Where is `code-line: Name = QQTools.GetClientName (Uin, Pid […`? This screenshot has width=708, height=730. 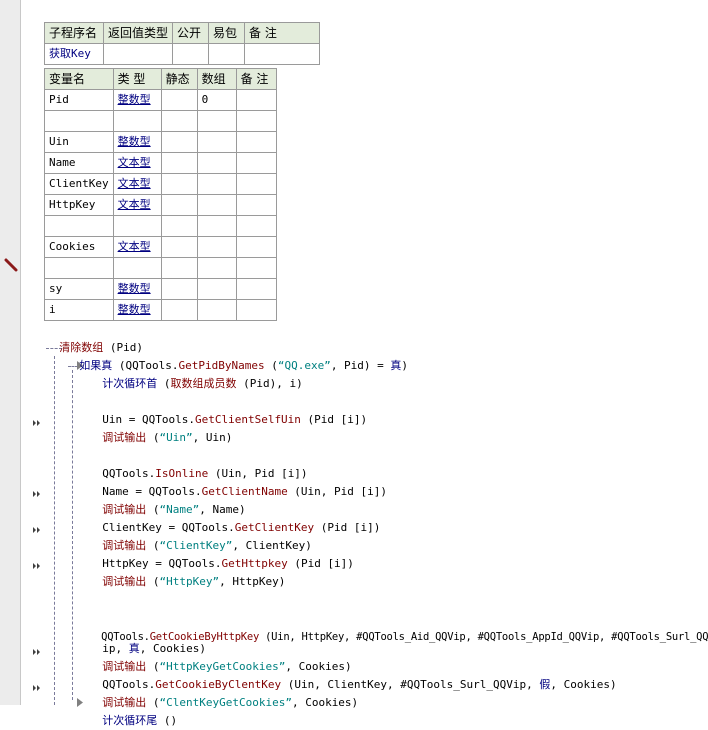
code-line: Name = QQTools.GetClientName (Uin, Pid [… is located at coordinates (238, 481).